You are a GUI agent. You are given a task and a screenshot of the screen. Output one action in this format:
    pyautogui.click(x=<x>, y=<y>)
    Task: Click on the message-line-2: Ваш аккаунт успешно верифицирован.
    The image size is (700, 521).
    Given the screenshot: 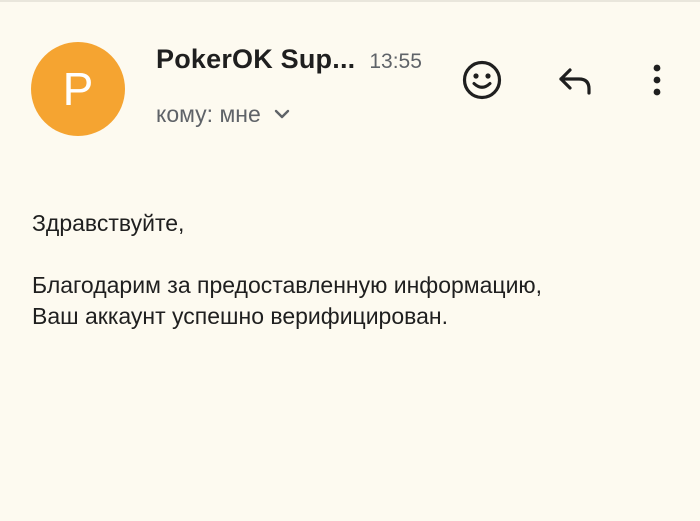 What is the action you would take?
    pyautogui.click(x=240, y=316)
    